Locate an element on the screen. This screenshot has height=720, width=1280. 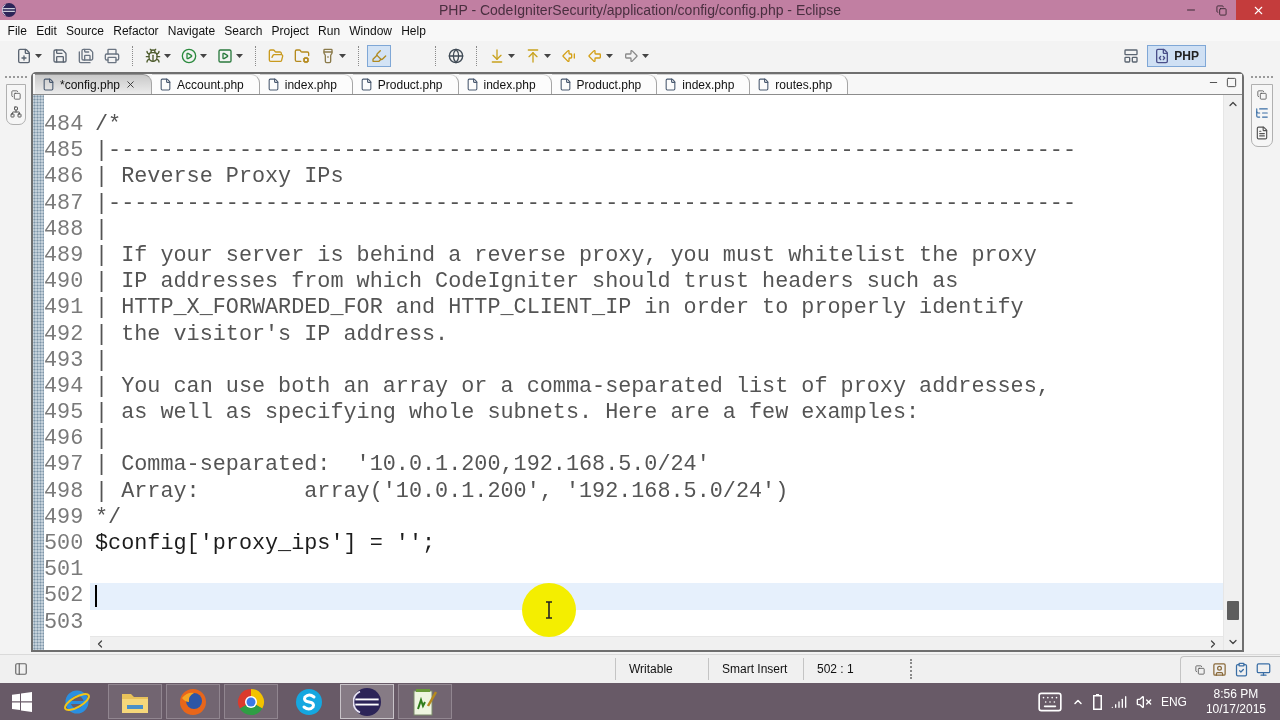
user-card-icon is located at coordinates (1219, 669).